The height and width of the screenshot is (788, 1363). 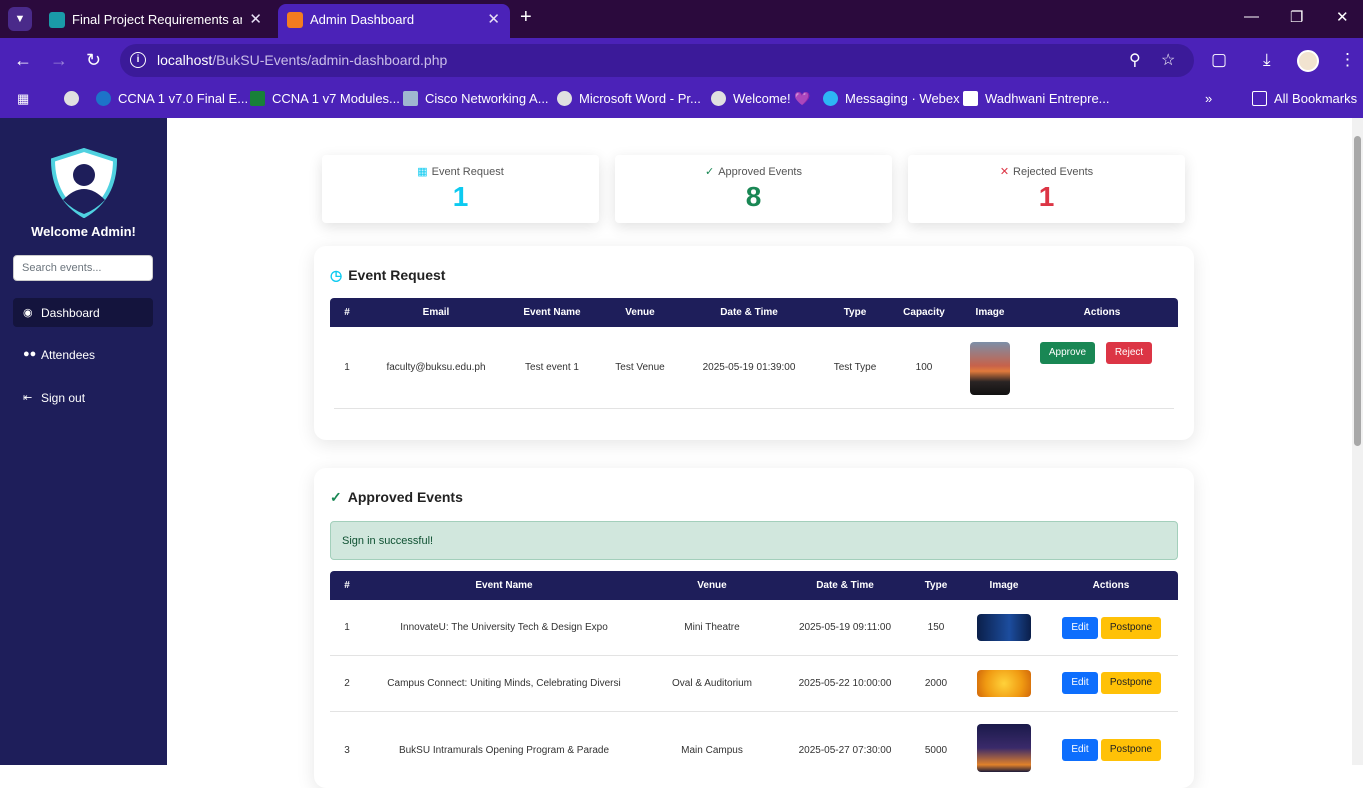 What do you see at coordinates (138, 60) in the screenshot?
I see `site-info-icon: i` at bounding box center [138, 60].